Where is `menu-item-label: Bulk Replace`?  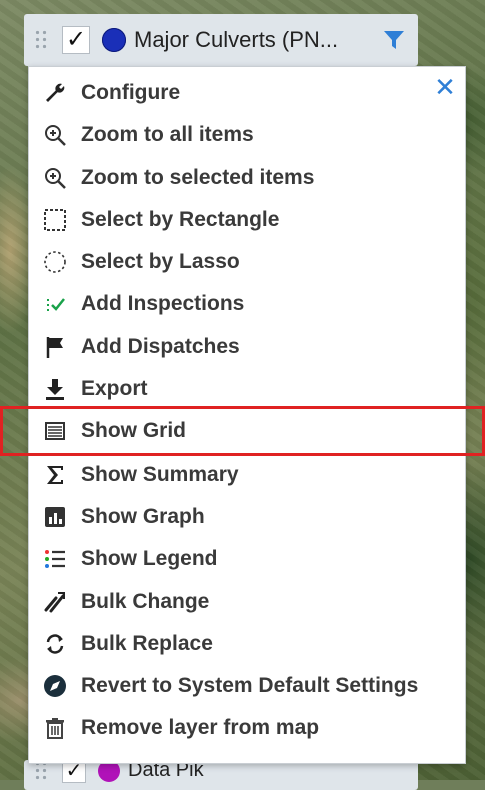
menu-item-label: Bulk Replace is located at coordinates (147, 643).